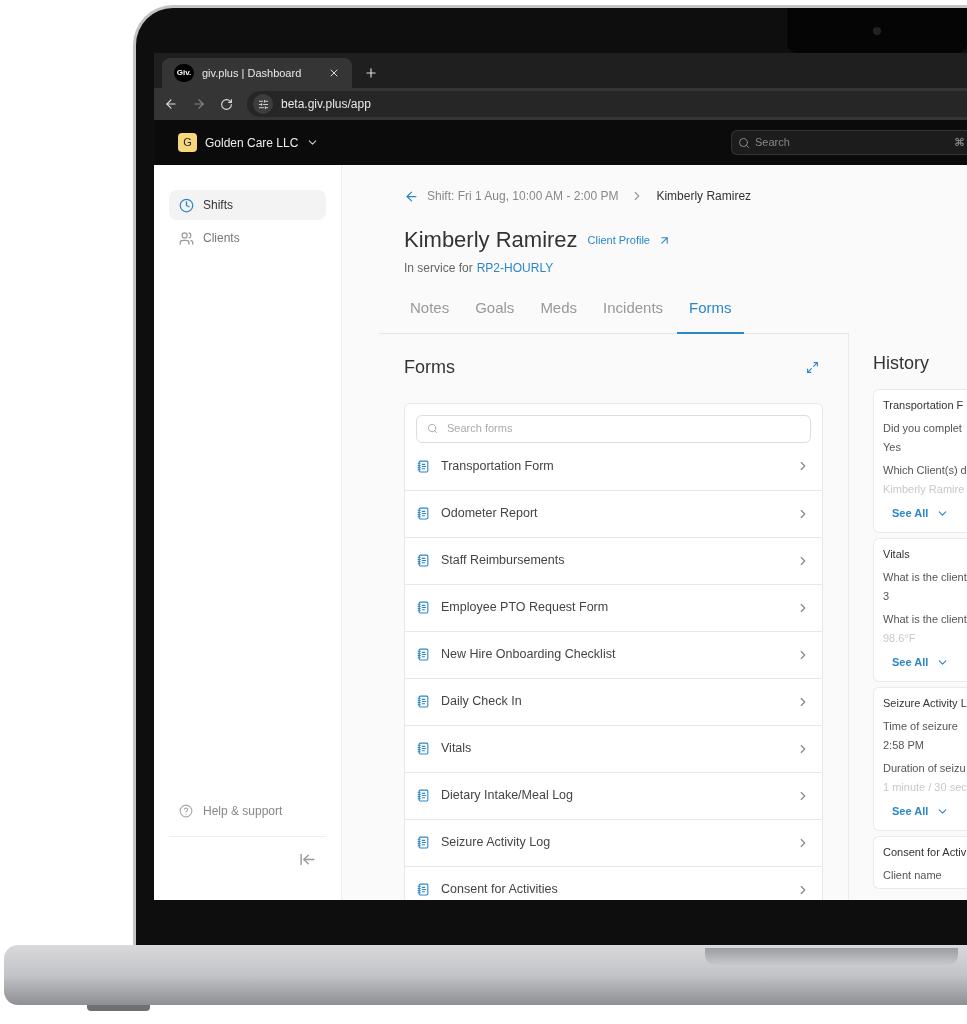  Describe the element at coordinates (613, 882) in the screenshot. I see `form-list-item: Consent for Activities` at that location.